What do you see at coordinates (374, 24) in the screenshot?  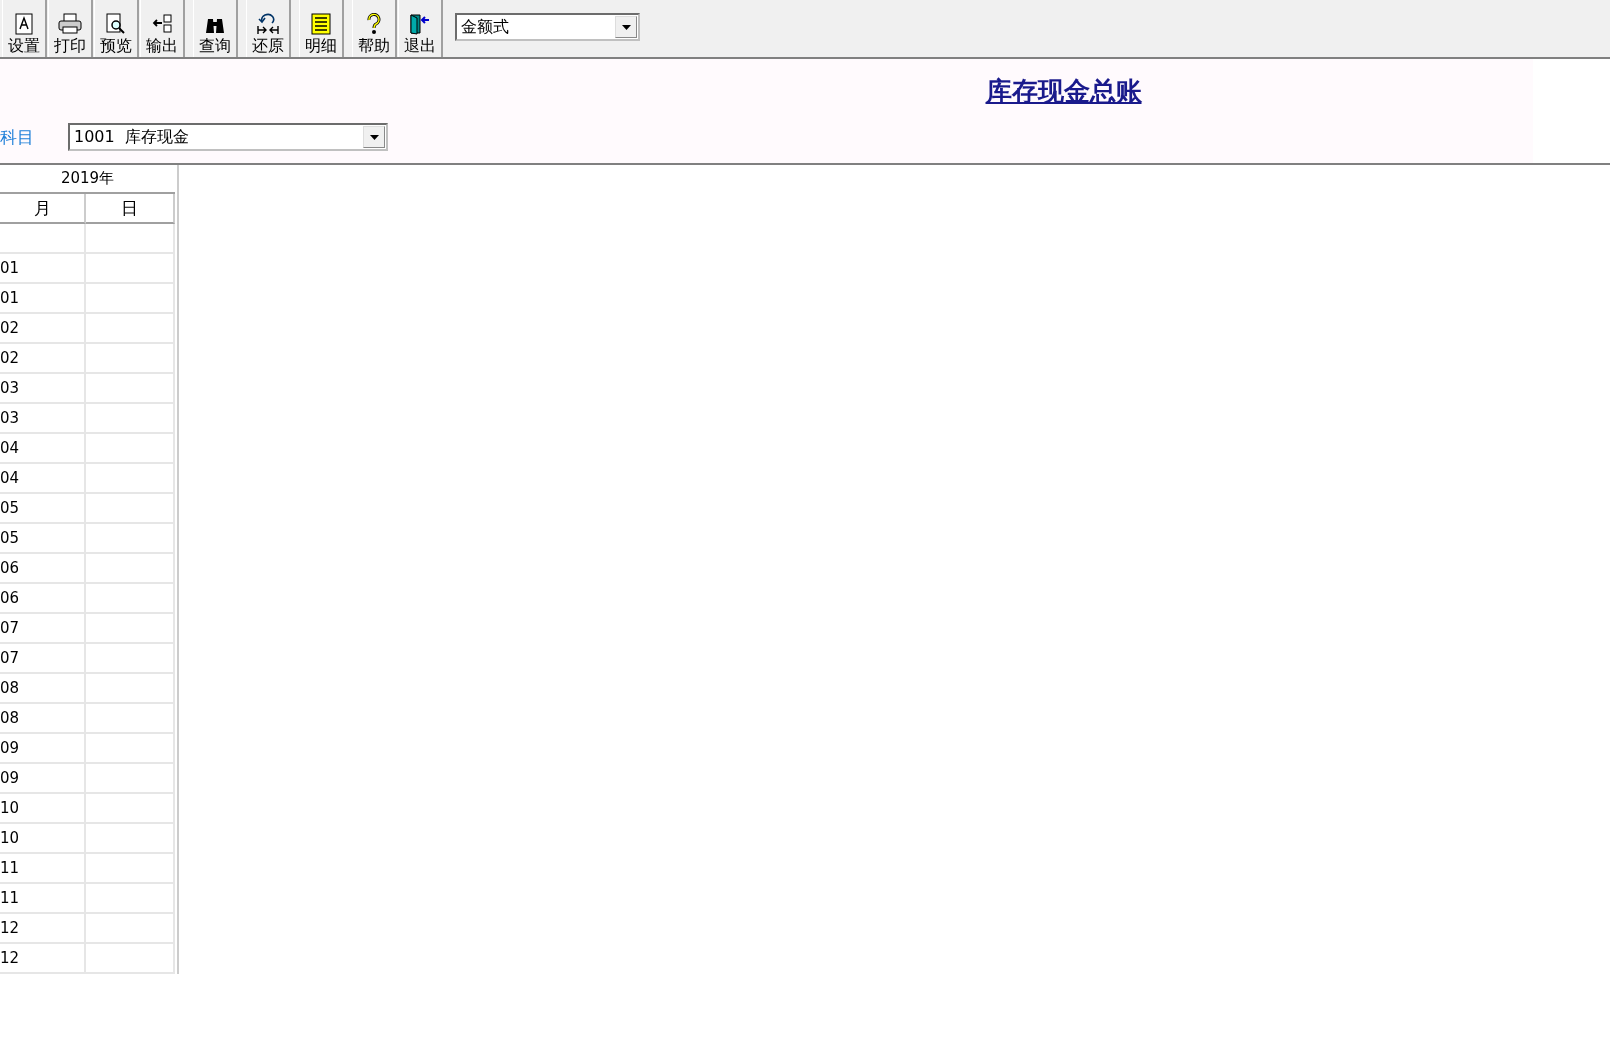 I see `question-mark-icon` at bounding box center [374, 24].